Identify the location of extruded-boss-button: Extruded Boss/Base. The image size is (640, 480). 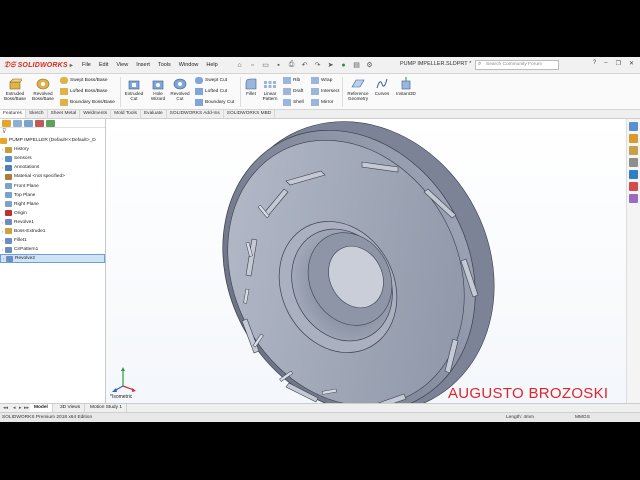
(15, 89).